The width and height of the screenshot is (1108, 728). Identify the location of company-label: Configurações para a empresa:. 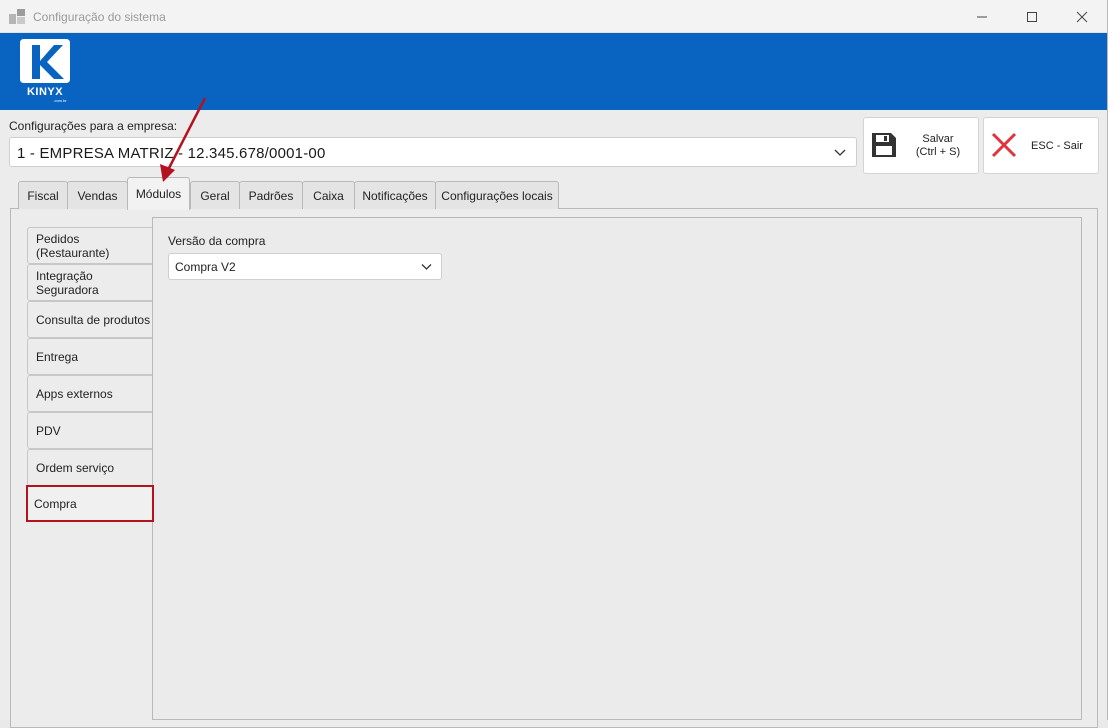
(93, 126).